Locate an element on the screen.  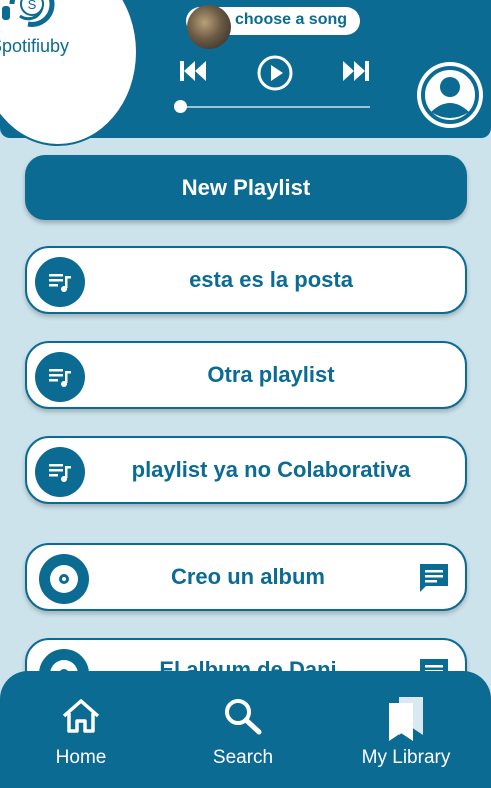
playlist-item: Otra playlist is located at coordinates (246, 375).